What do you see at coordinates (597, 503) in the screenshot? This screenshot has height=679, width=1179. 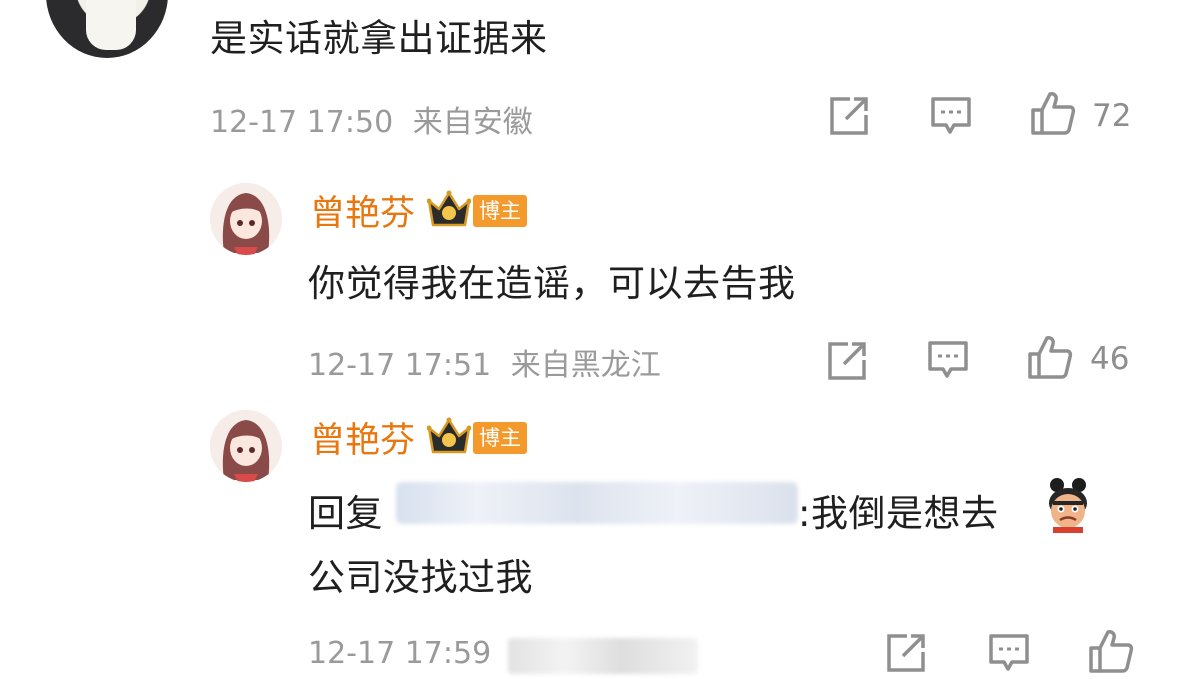 I see `blurred-username` at bounding box center [597, 503].